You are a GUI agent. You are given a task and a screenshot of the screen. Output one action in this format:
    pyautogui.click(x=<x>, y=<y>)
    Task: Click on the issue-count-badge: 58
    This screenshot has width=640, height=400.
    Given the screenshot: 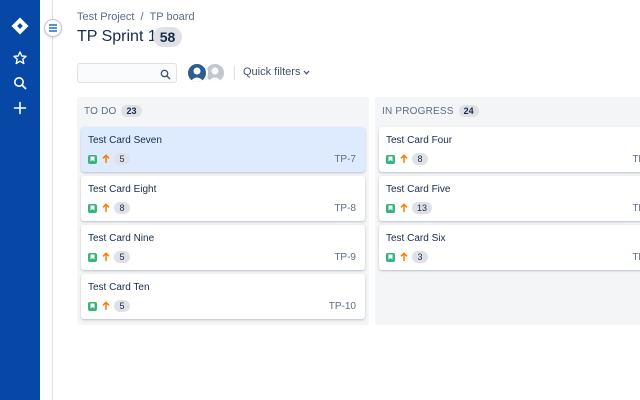 What is the action you would take?
    pyautogui.click(x=167, y=37)
    